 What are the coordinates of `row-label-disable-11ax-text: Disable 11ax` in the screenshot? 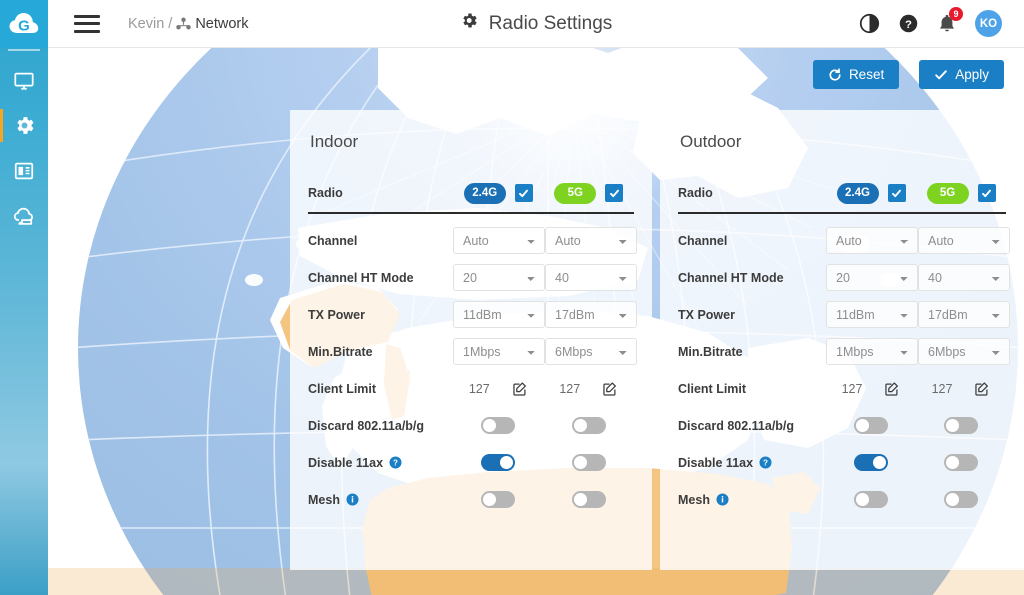 It's located at (346, 462).